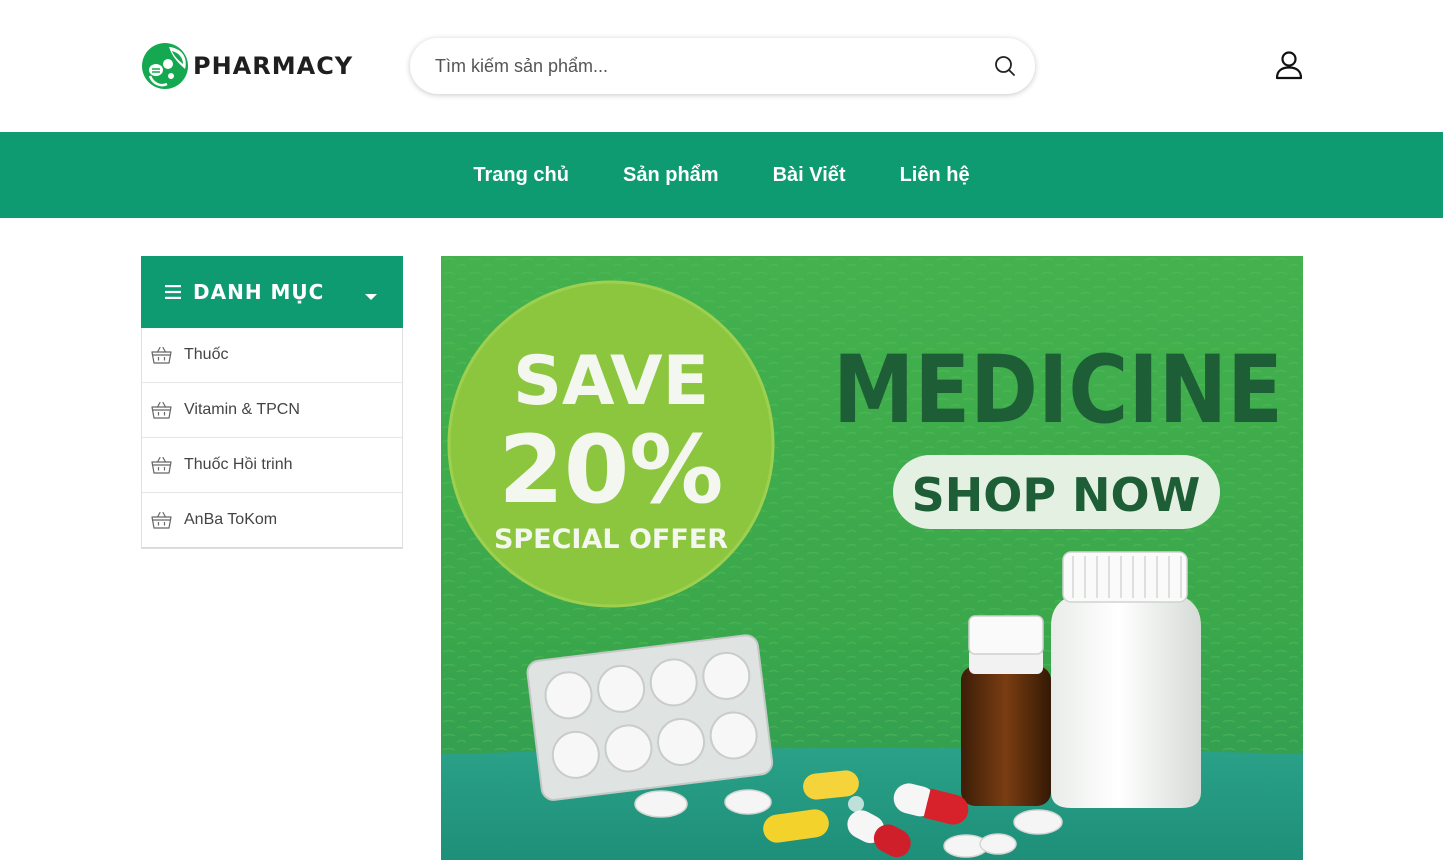 This screenshot has width=1443, height=860. I want to click on category-item-vitamin: Vitamin & TPCN, so click(272, 410).